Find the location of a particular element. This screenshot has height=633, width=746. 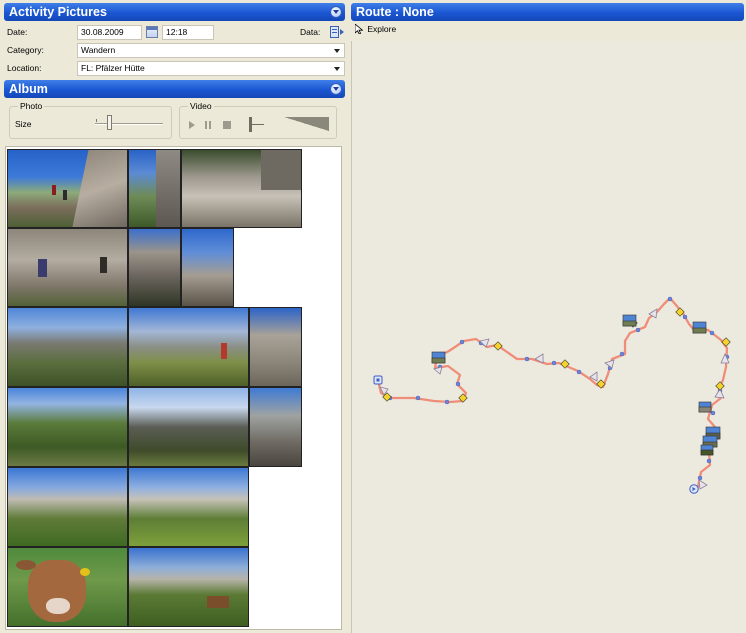

video-group: Video is located at coordinates (258, 120).